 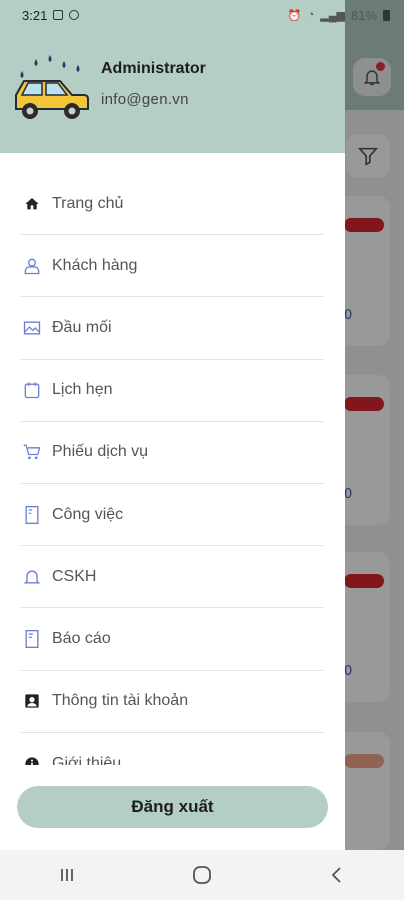 What do you see at coordinates (172, 515) in the screenshot?
I see `menu-item-tasks: Công việc` at bounding box center [172, 515].